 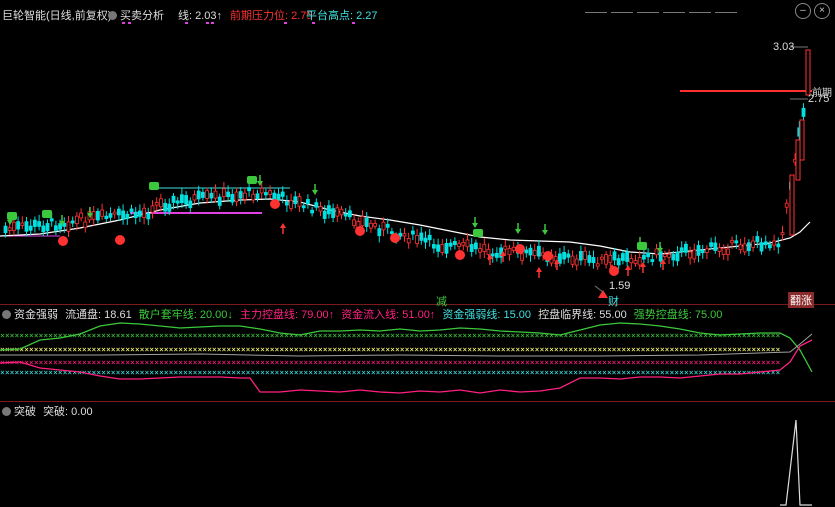 What do you see at coordinates (388, 315) in the screenshot?
I see `liuru-value: 资金流入线: 51.00↑` at bounding box center [388, 315].